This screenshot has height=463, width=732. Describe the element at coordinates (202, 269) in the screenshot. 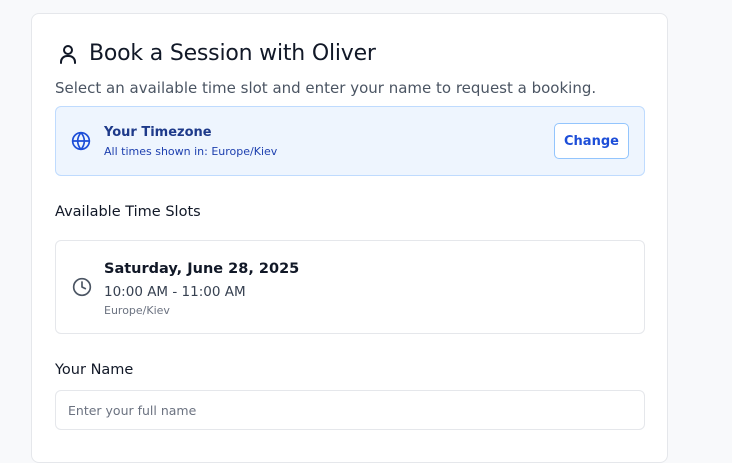

I see `slot-date: Saturday, June 28, 2025` at that location.